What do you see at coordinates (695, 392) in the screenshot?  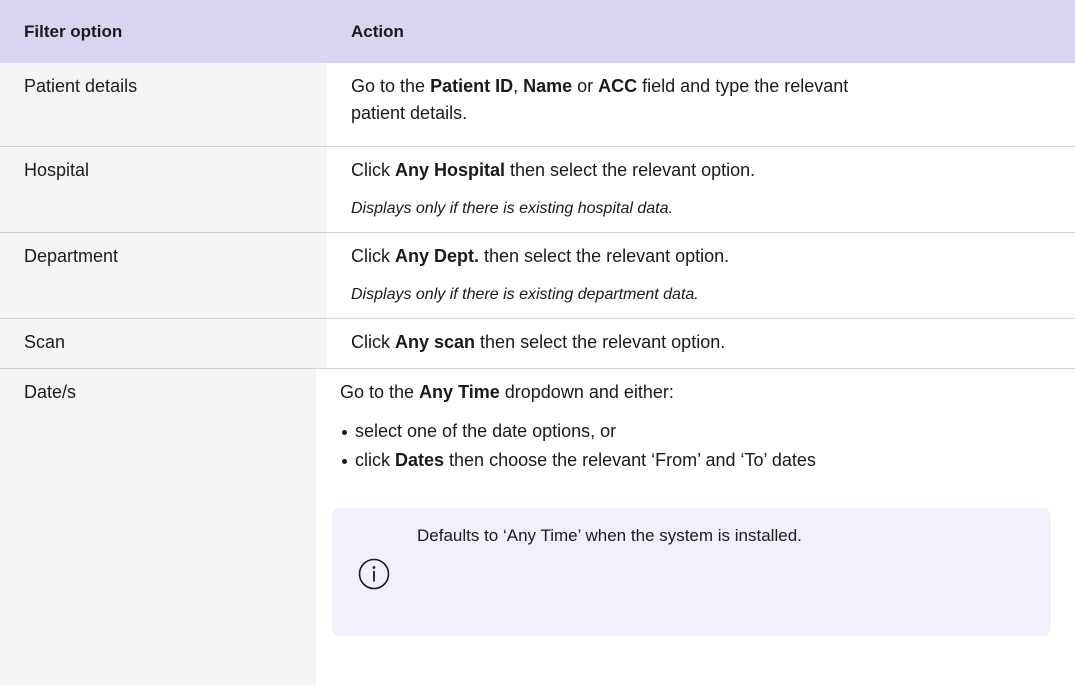 I see `action-text: Go to the Any Time dropdown and either:` at bounding box center [695, 392].